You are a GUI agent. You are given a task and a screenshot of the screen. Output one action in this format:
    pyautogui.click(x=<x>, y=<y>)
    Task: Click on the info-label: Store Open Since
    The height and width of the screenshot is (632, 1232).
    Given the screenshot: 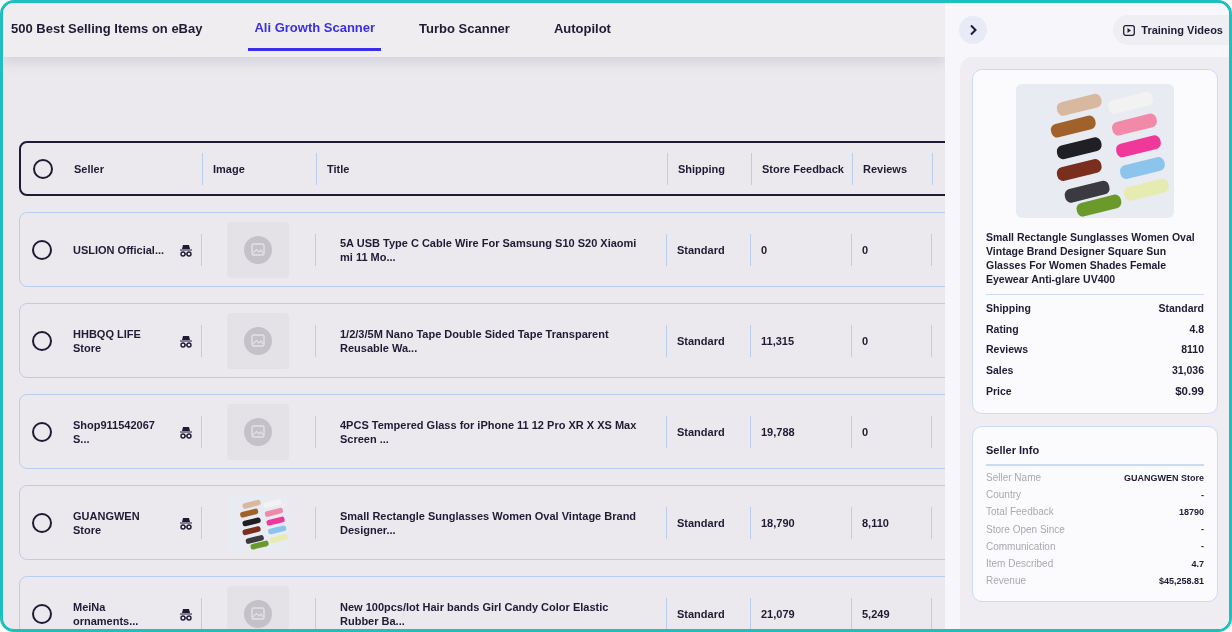 What is the action you would take?
    pyautogui.click(x=1025, y=529)
    